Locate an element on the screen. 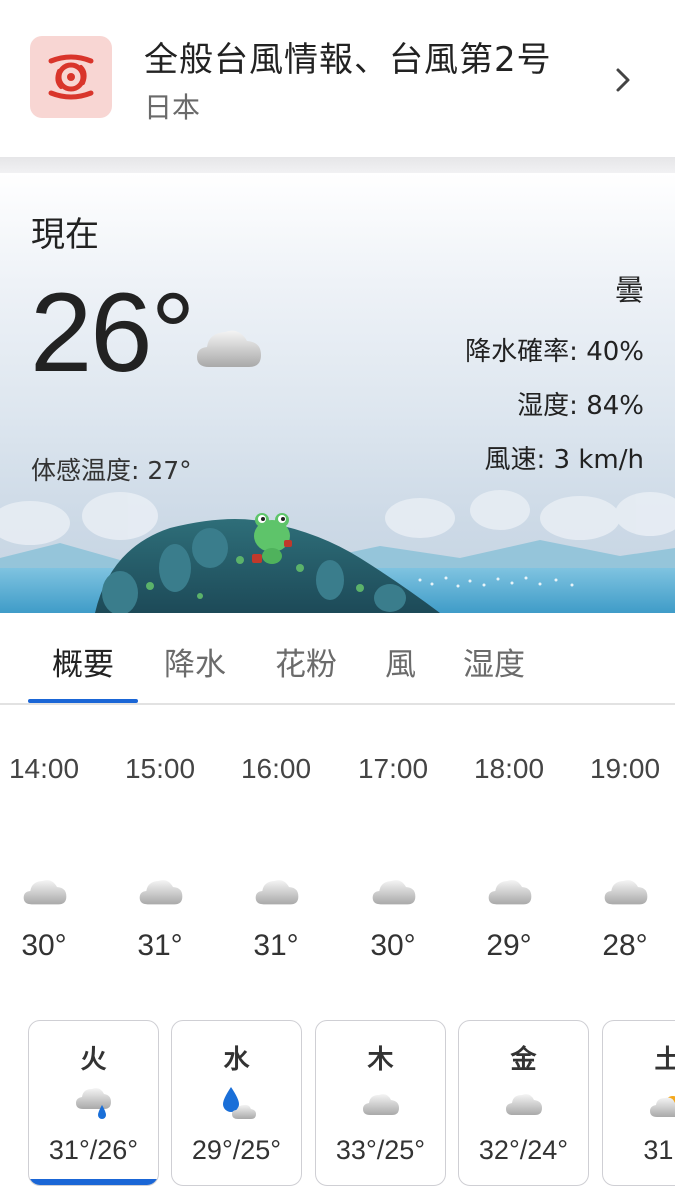 The width and height of the screenshot is (675, 1200). forecast-tabs: 概要 降水 花粉 風 湿度 is located at coordinates (337, 659).